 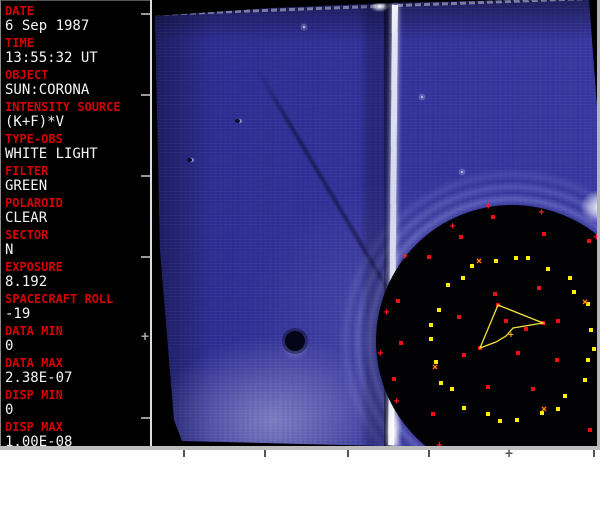 What do you see at coordinates (76, 212) in the screenshot?
I see `metadata-field: POLAROID CLEAR` at bounding box center [76, 212].